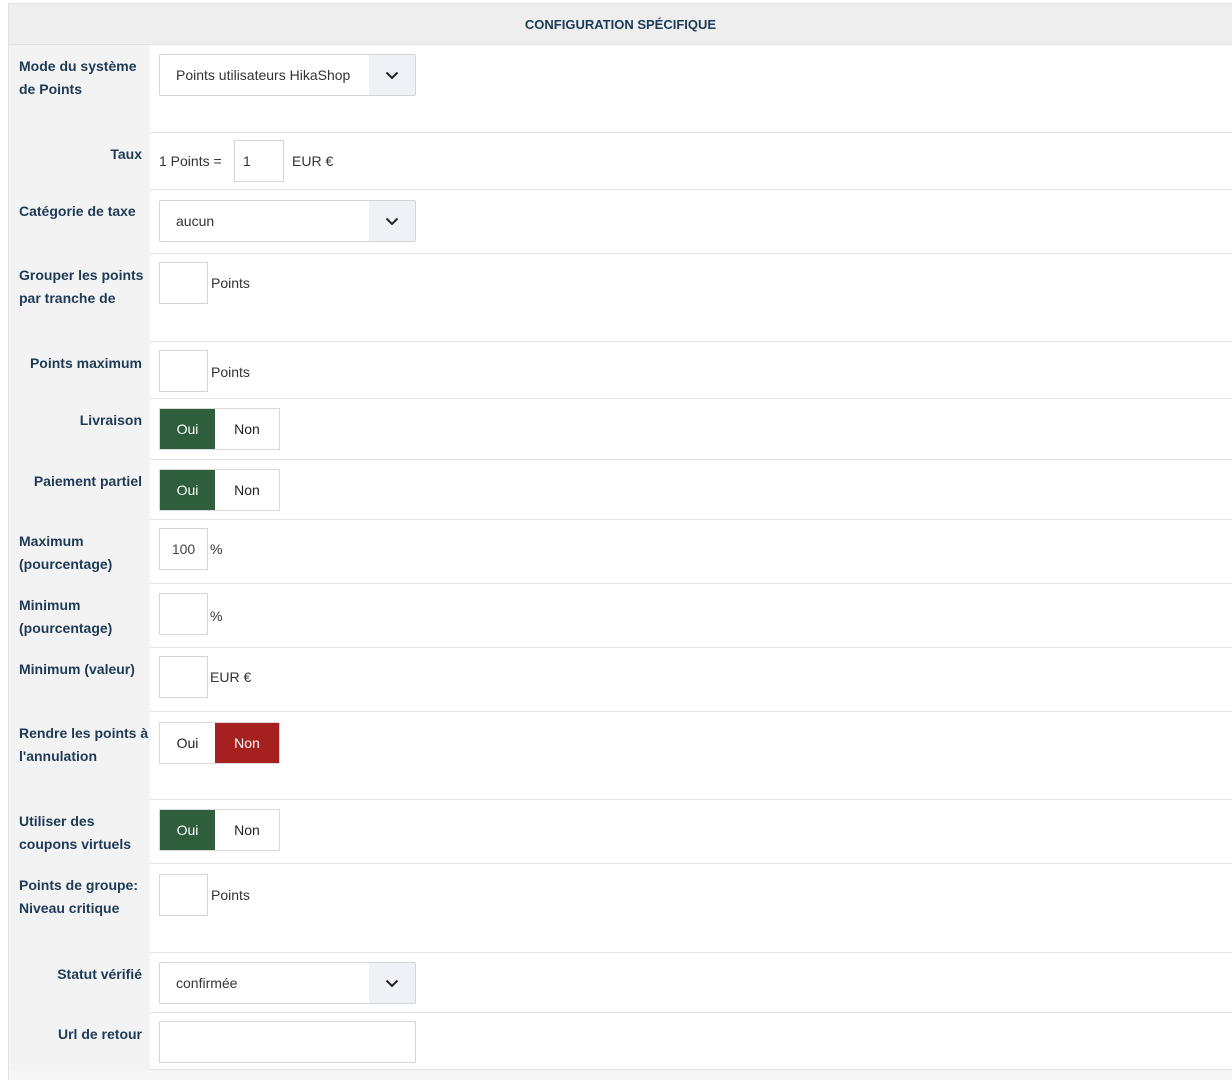 The height and width of the screenshot is (1080, 1232). Describe the element at coordinates (287, 221) in the screenshot. I see `taxe-select: aucun` at that location.